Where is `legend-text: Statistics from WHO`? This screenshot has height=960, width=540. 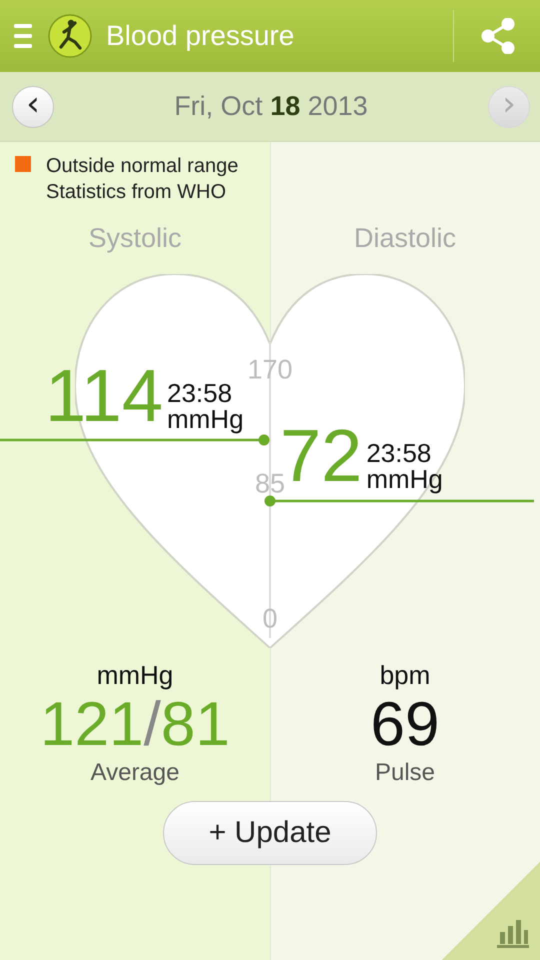
legend-text: Statistics from WHO is located at coordinates (137, 192).